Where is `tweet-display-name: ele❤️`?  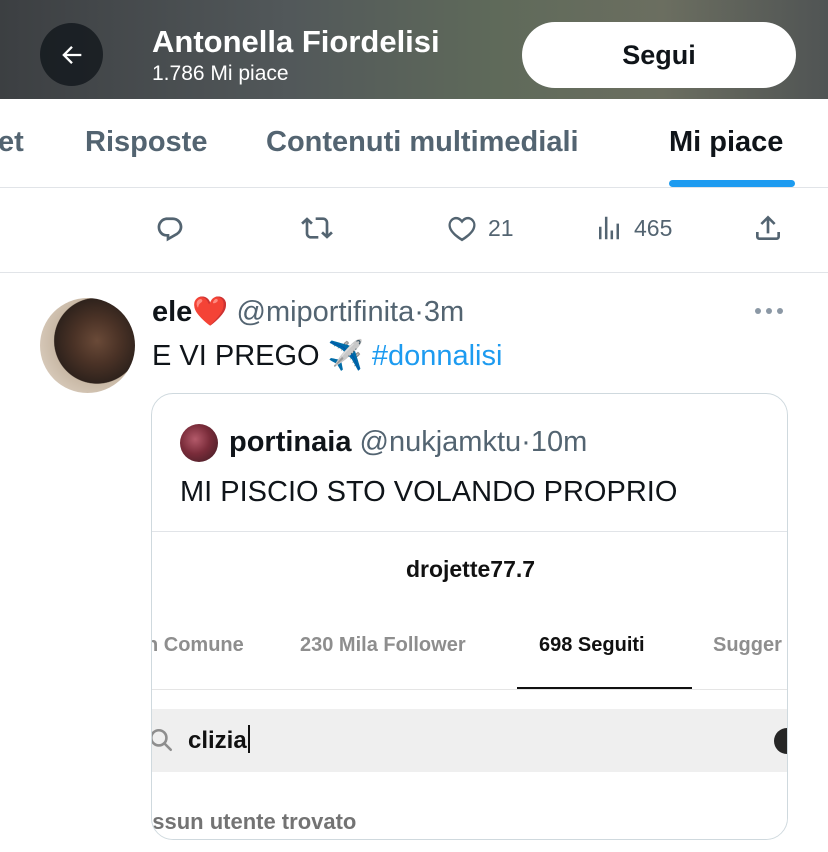 tweet-display-name: ele❤️ is located at coordinates (190, 312).